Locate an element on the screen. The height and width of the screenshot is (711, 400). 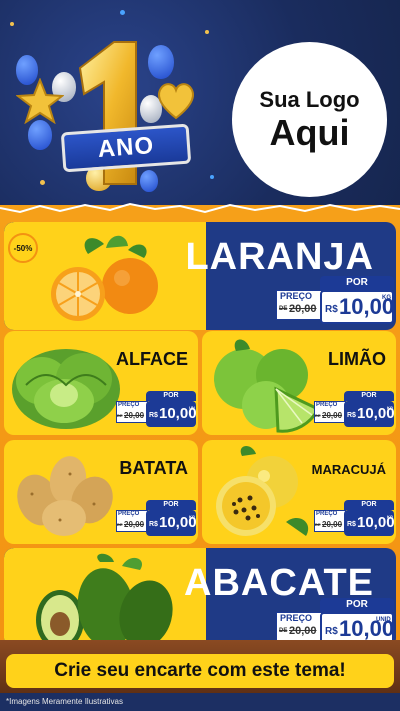
anniversary-ribbon: ANO is located at coordinates (126, 148).